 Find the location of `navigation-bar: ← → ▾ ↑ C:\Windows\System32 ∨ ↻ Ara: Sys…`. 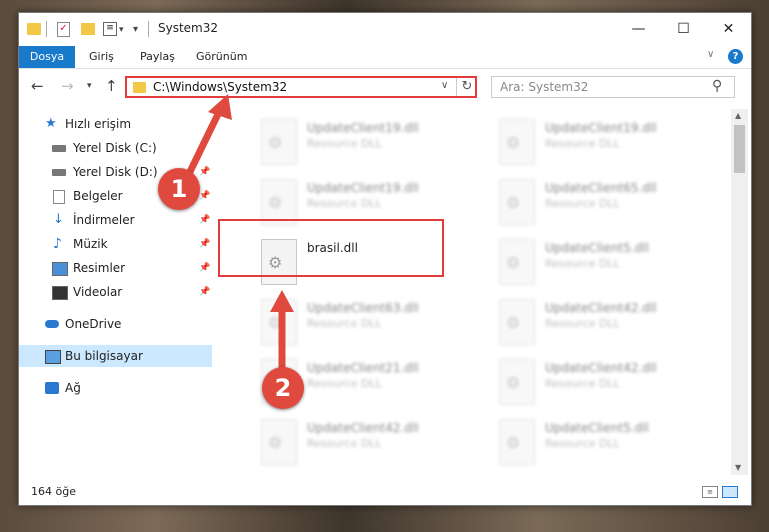

navigation-bar: ← → ▾ ↑ C:\Windows\System32 ∨ ↻ Ara: Sys… is located at coordinates (385, 87).